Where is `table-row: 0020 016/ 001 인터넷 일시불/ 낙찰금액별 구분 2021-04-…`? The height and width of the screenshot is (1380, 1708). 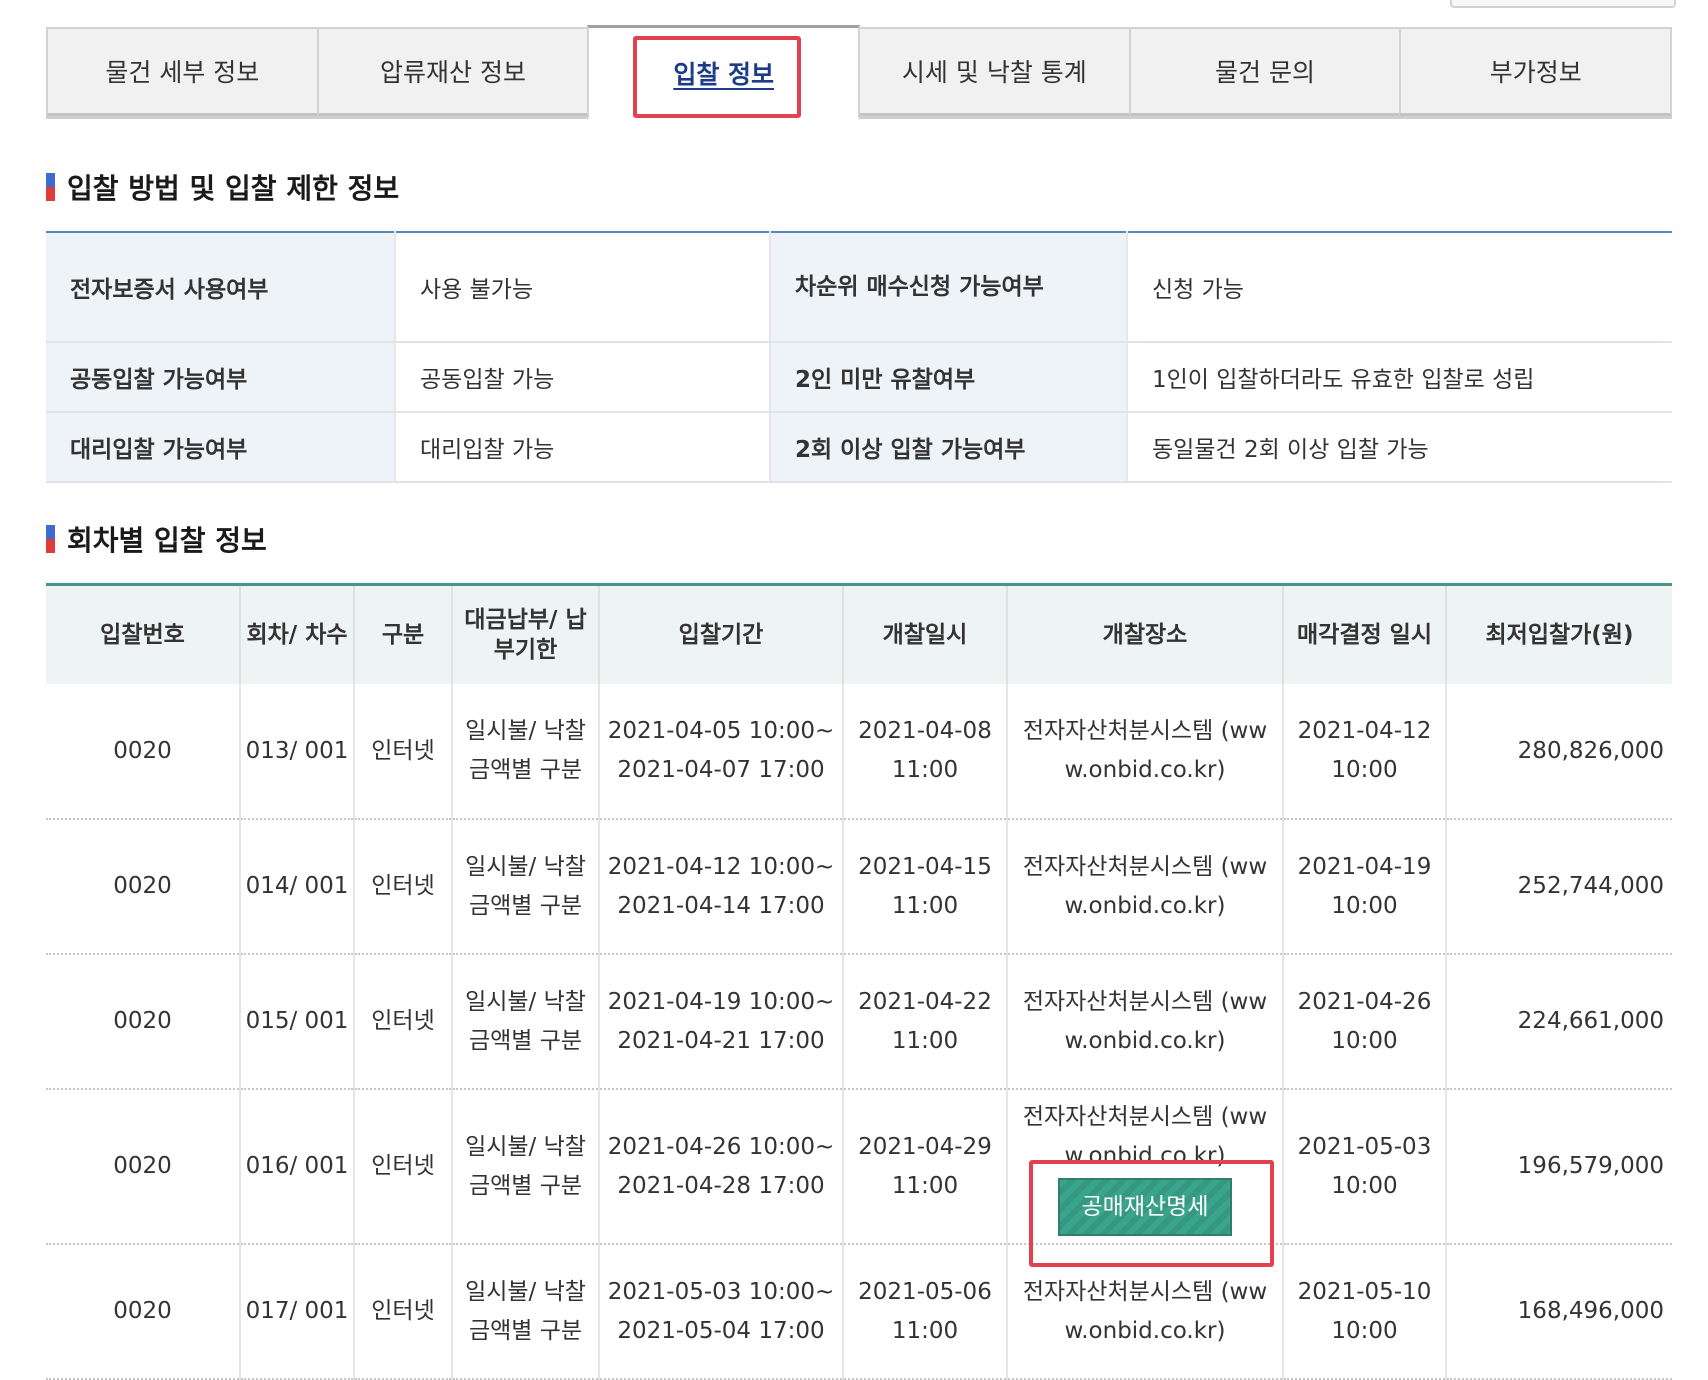 table-row: 0020 016/ 001 인터넷 일시불/ 낙찰금액별 구분 2021-04-… is located at coordinates (859, 1167).